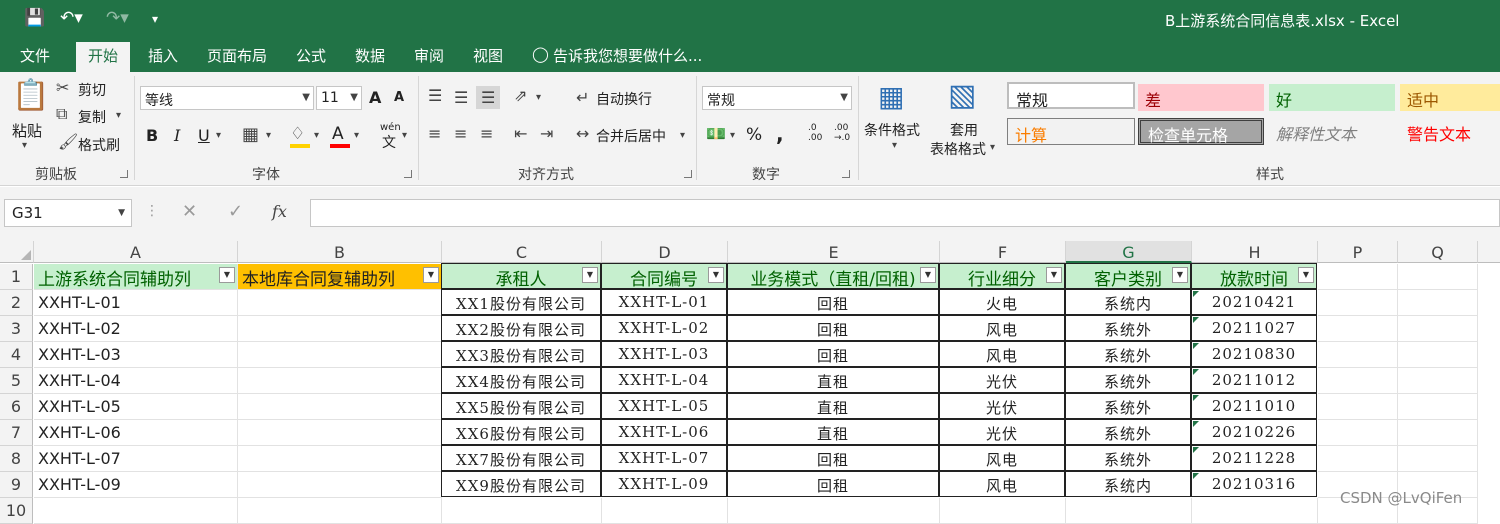 This screenshot has height=524, width=1500. What do you see at coordinates (155, 19) in the screenshot?
I see `customize-quick-access-icon: ▾` at bounding box center [155, 19].